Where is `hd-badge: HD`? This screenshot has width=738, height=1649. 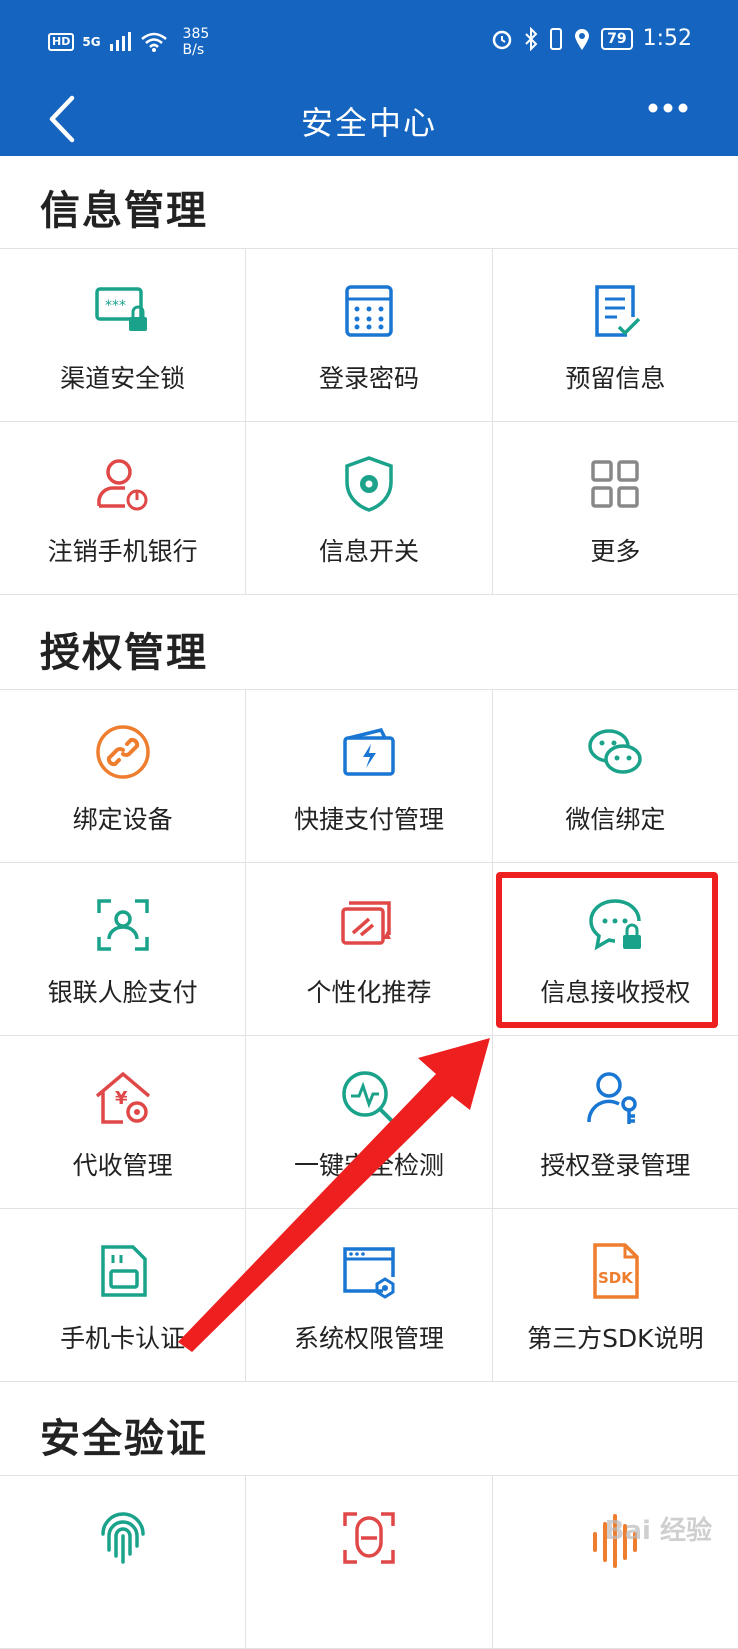 hd-badge: HD is located at coordinates (61, 42).